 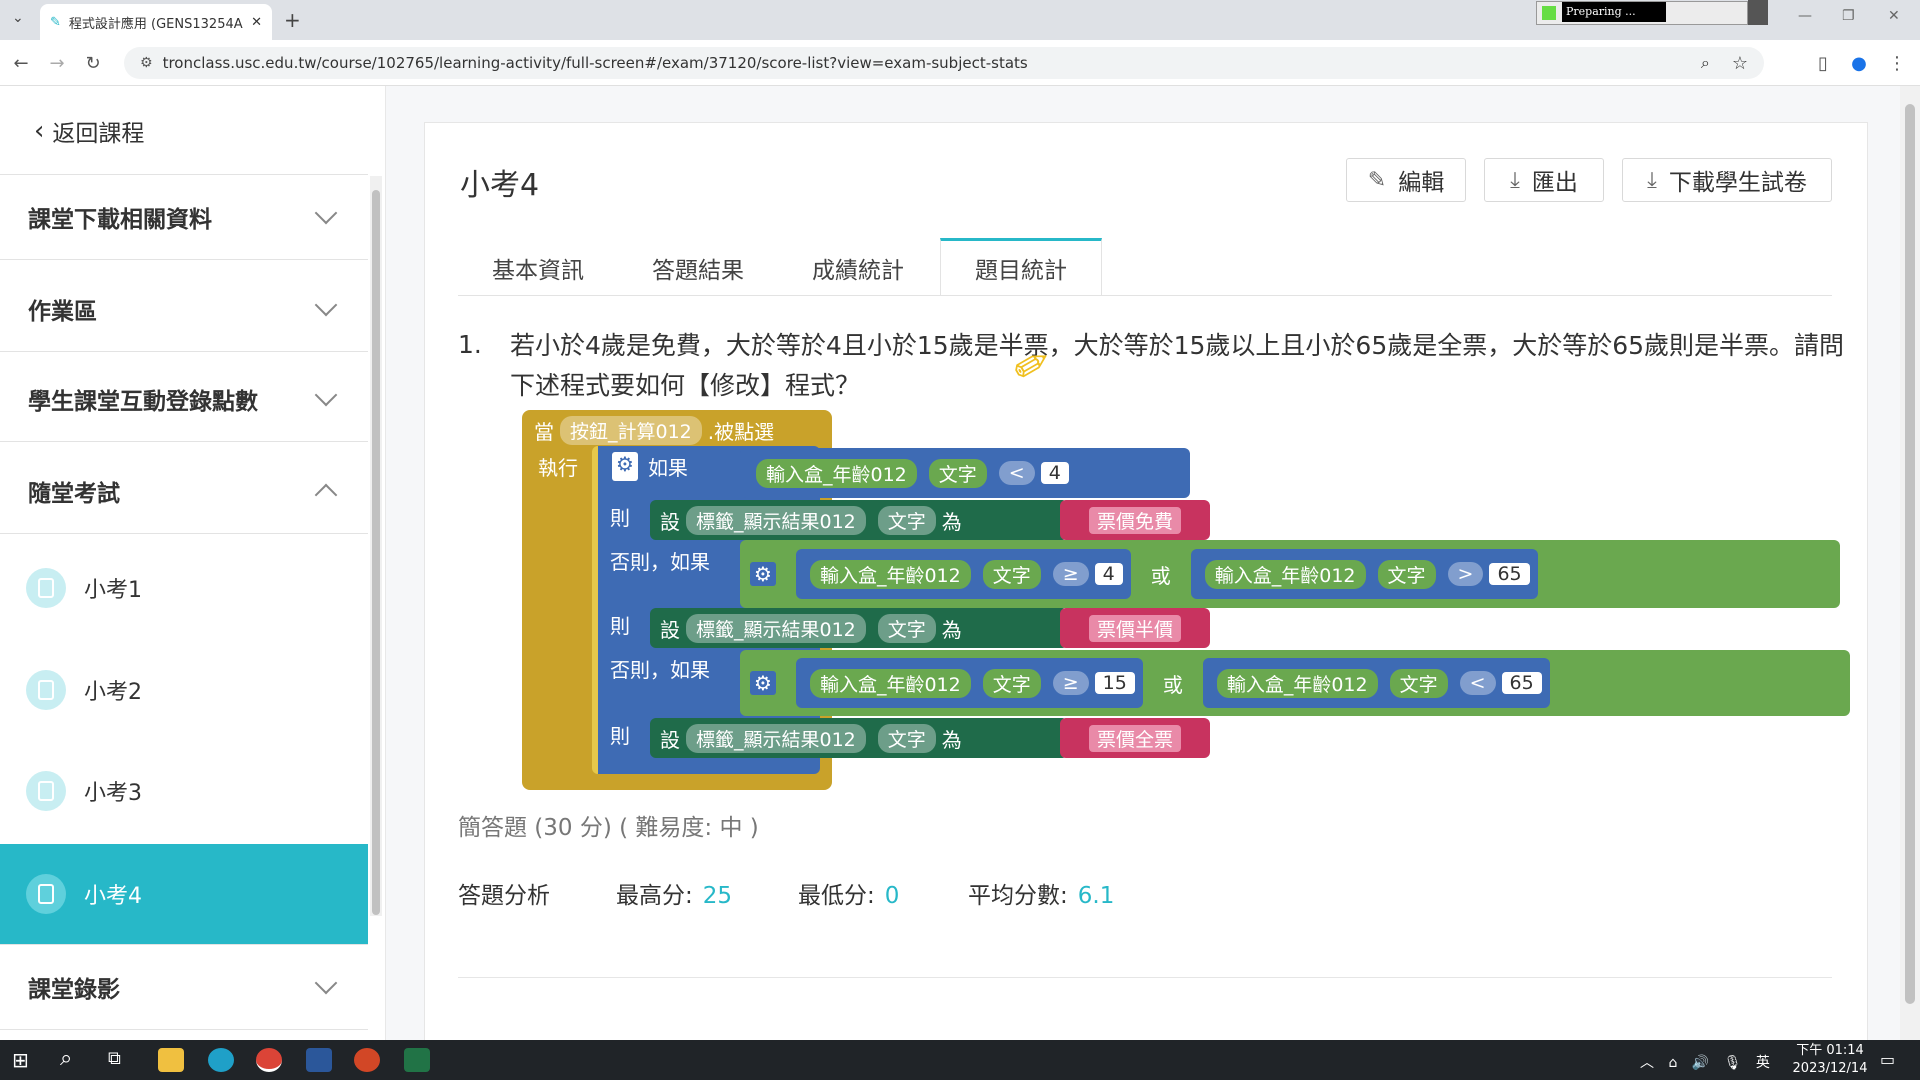 I want to click on section-quizzes: 隨堂考試, so click(x=184, y=491).